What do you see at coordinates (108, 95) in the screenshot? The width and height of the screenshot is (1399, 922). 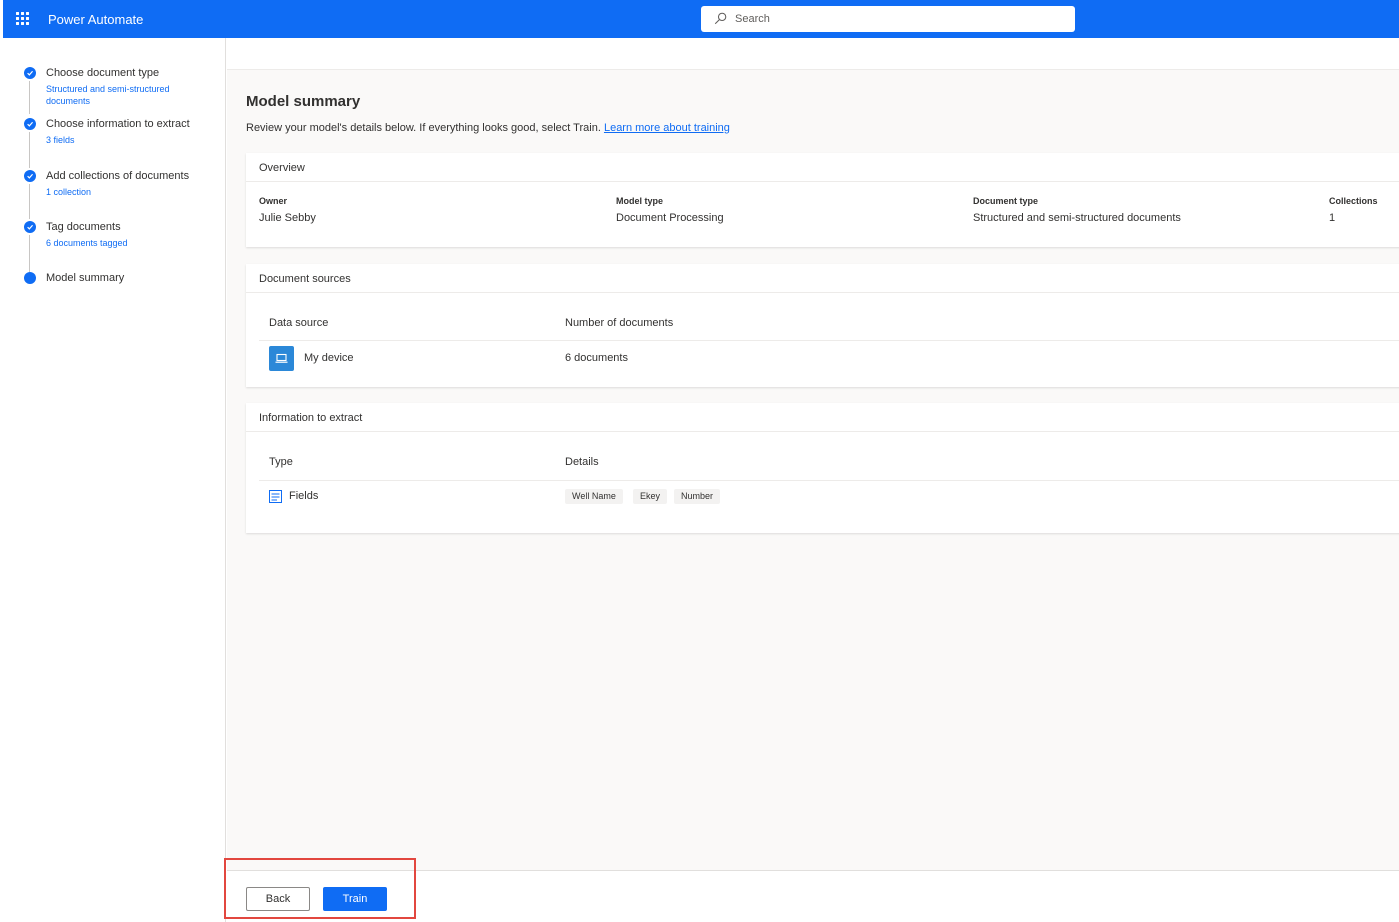 I see `step-subtitle: Structured and semi-structured documents` at bounding box center [108, 95].